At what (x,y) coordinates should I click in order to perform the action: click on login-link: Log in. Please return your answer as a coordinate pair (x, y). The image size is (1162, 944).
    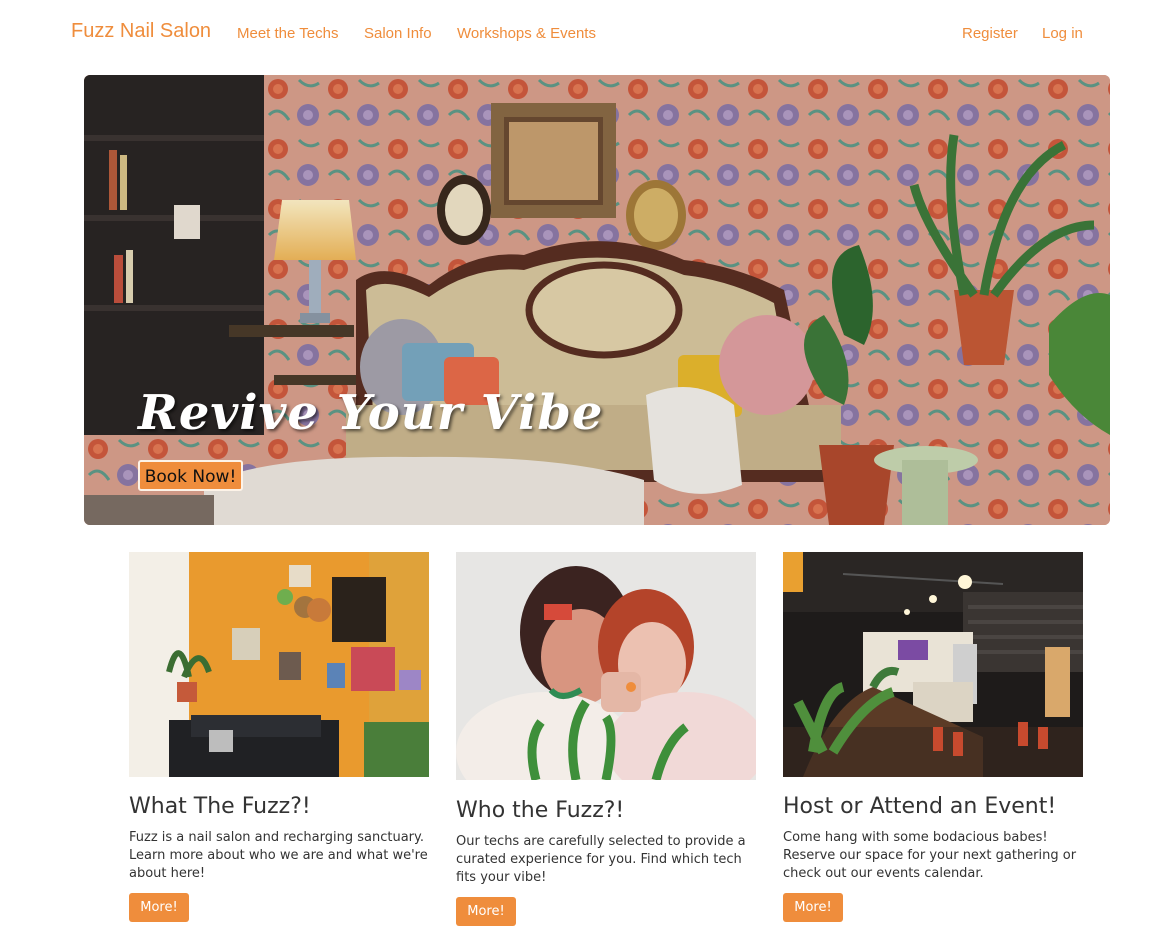
    Looking at the image, I should click on (1062, 33).